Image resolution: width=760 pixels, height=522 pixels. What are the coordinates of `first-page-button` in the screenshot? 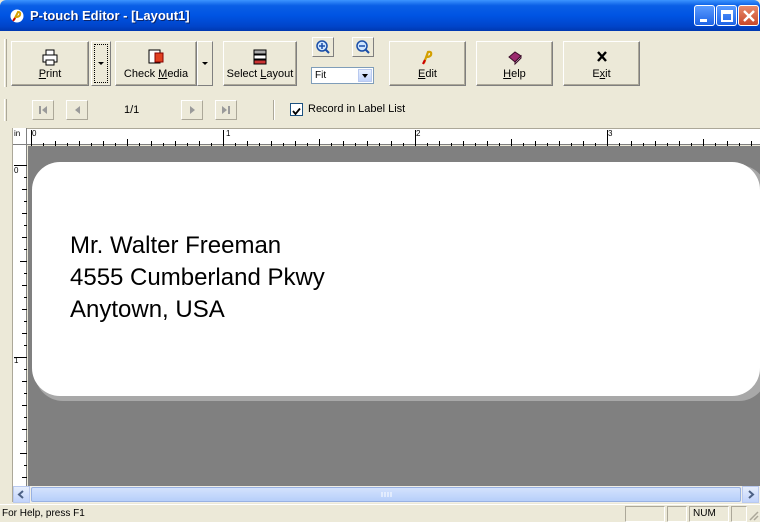 It's located at (43, 110).